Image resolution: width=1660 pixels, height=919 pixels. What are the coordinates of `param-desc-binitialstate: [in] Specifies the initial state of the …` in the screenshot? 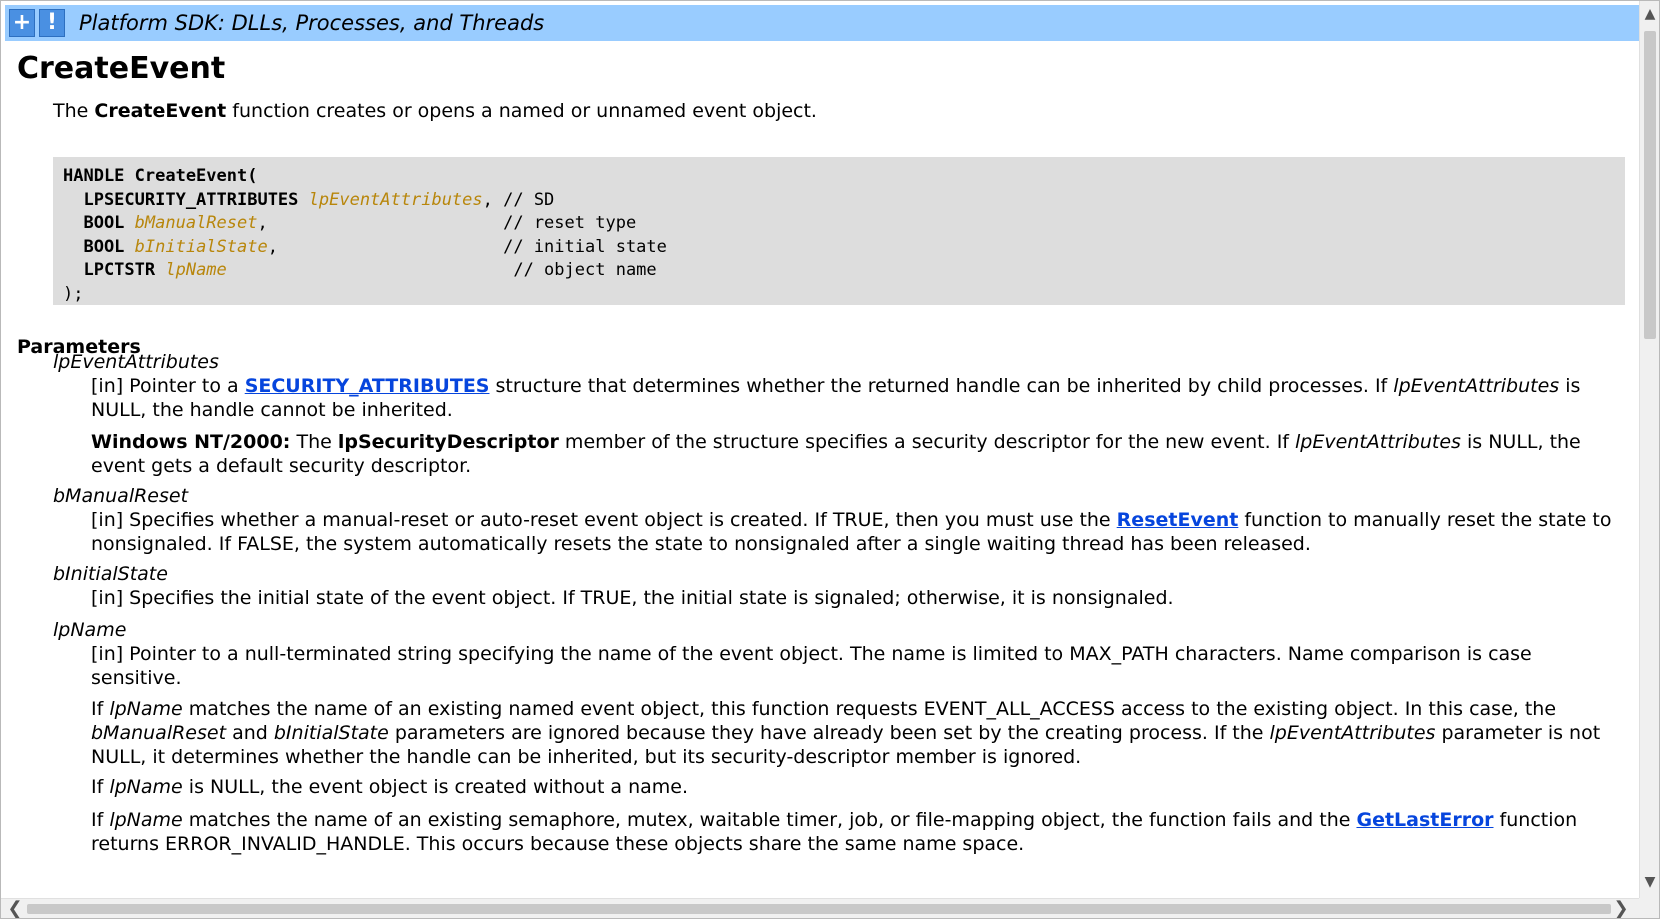 It's located at (632, 598).